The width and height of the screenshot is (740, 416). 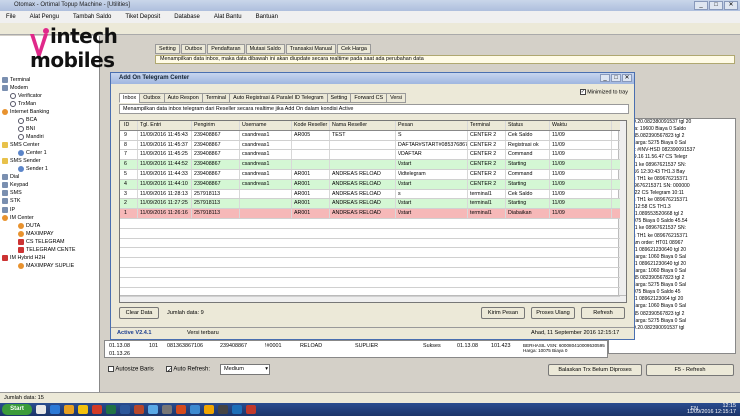 What do you see at coordinates (50, 96) in the screenshot?
I see `sidebar-item: Verificator` at bounding box center [50, 96].